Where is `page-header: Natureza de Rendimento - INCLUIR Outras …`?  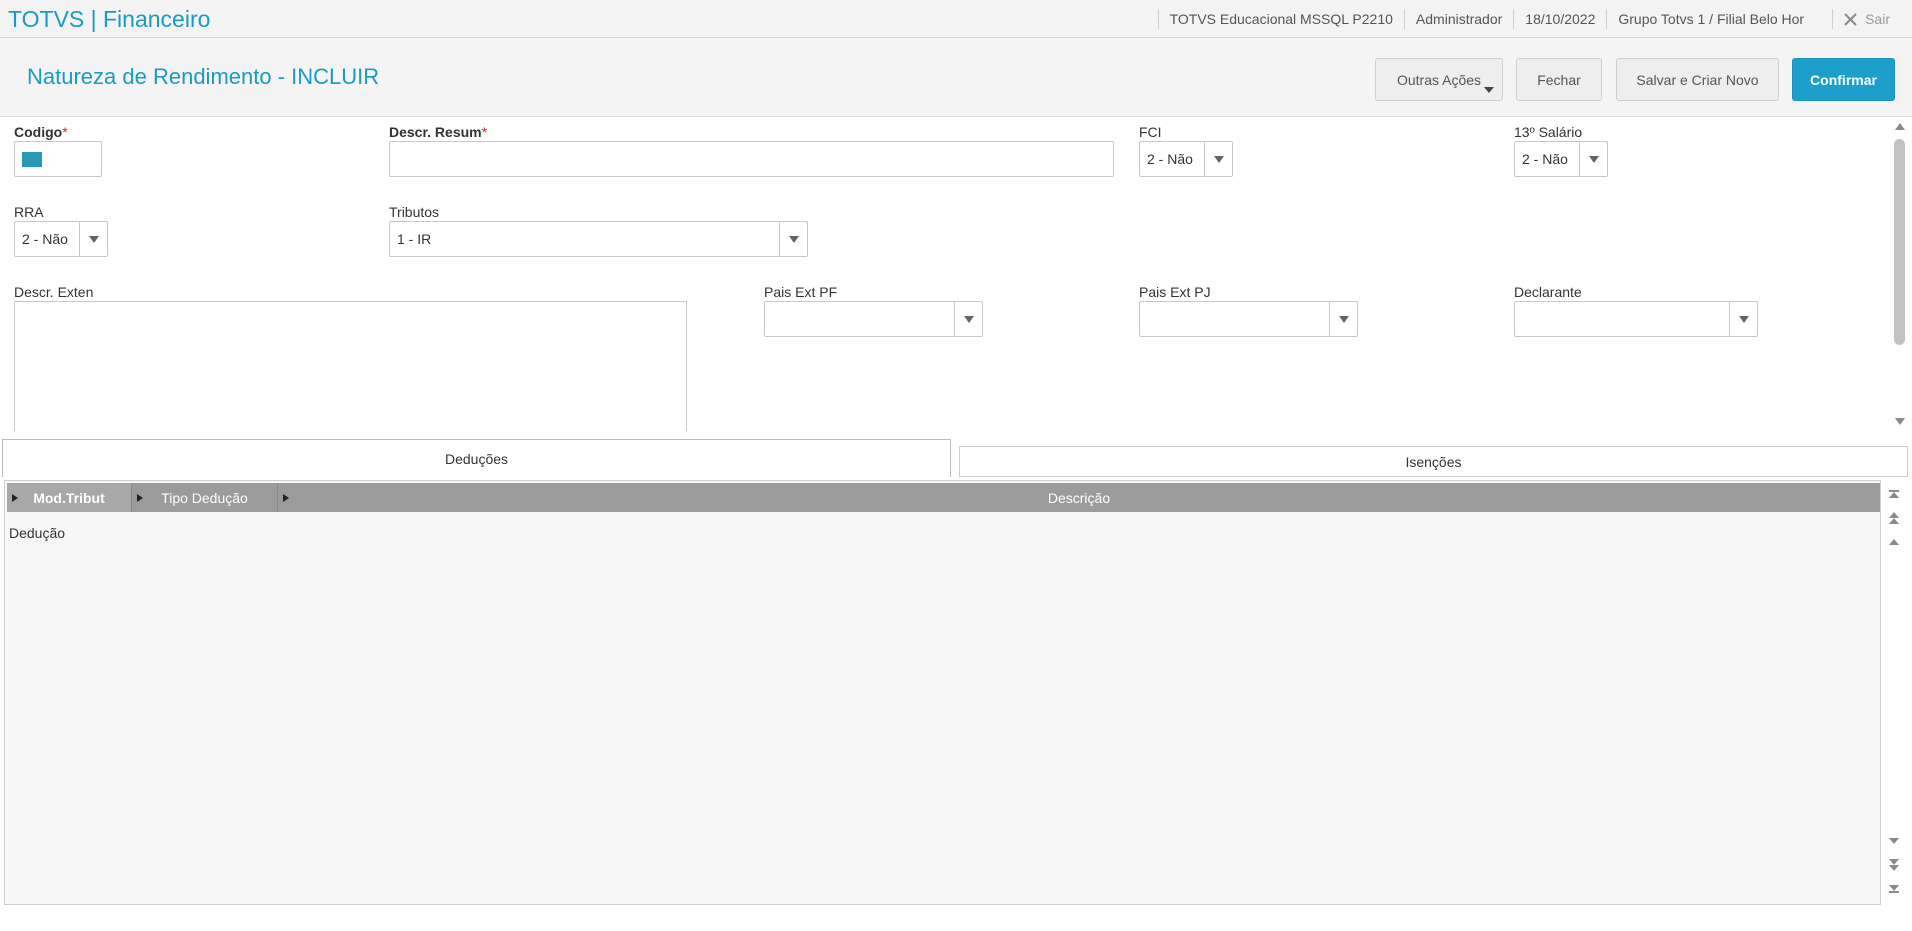 page-header: Natureza de Rendimento - INCLUIR Outras … is located at coordinates (956, 77).